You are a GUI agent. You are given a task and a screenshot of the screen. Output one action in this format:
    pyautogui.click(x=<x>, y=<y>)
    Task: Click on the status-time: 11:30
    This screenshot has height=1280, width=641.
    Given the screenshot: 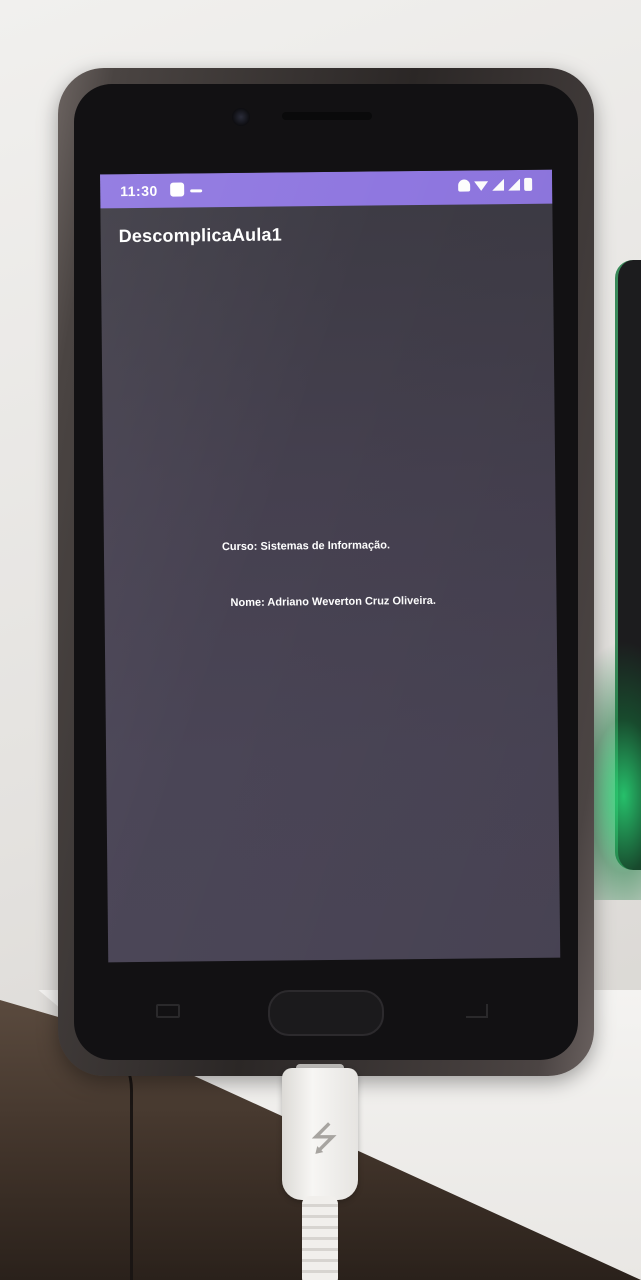 What is the action you would take?
    pyautogui.click(x=139, y=191)
    